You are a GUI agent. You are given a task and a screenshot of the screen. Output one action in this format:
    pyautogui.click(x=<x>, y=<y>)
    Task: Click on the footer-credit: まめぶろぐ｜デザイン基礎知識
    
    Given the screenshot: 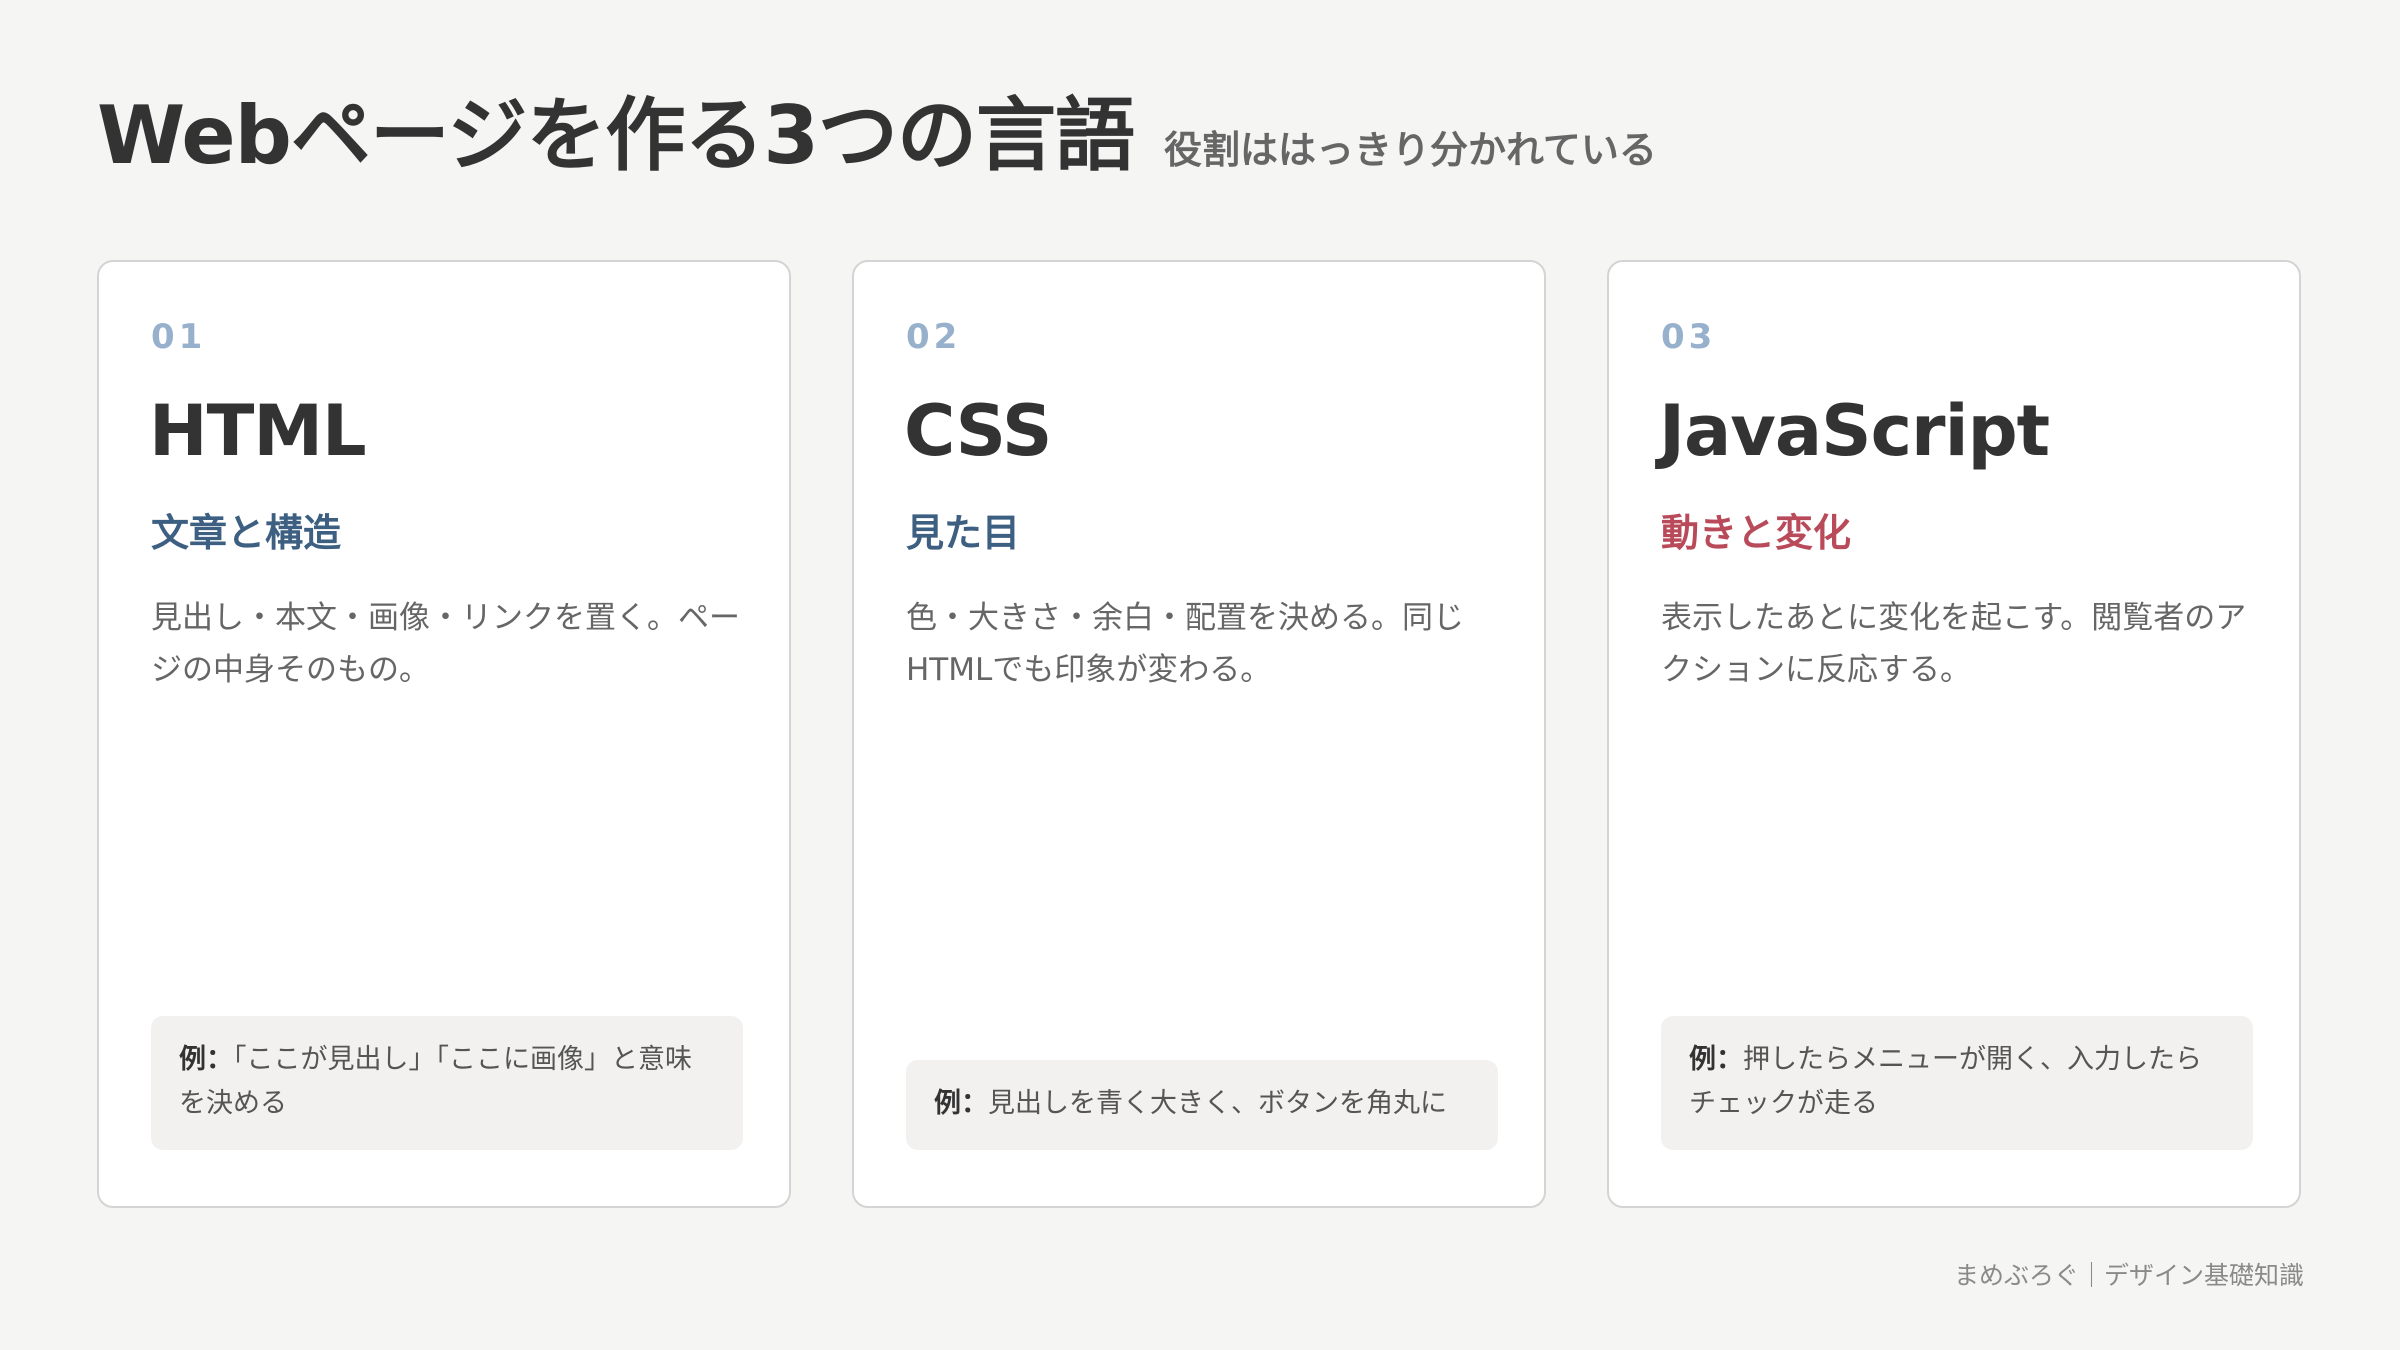 What is the action you would take?
    pyautogui.click(x=2128, y=1275)
    